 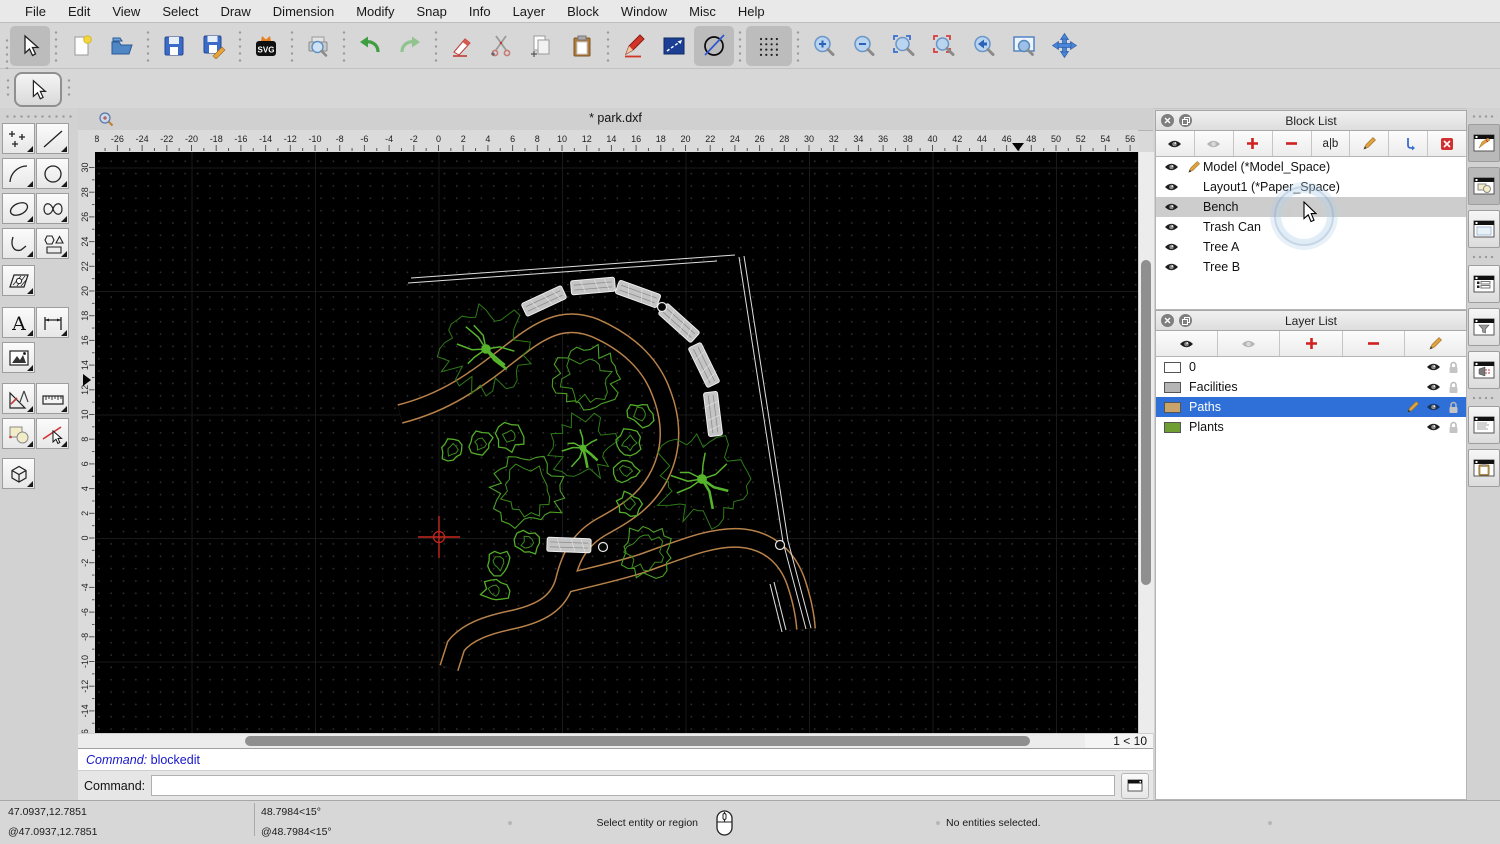 I want to click on text-tool: A, so click(x=18, y=322).